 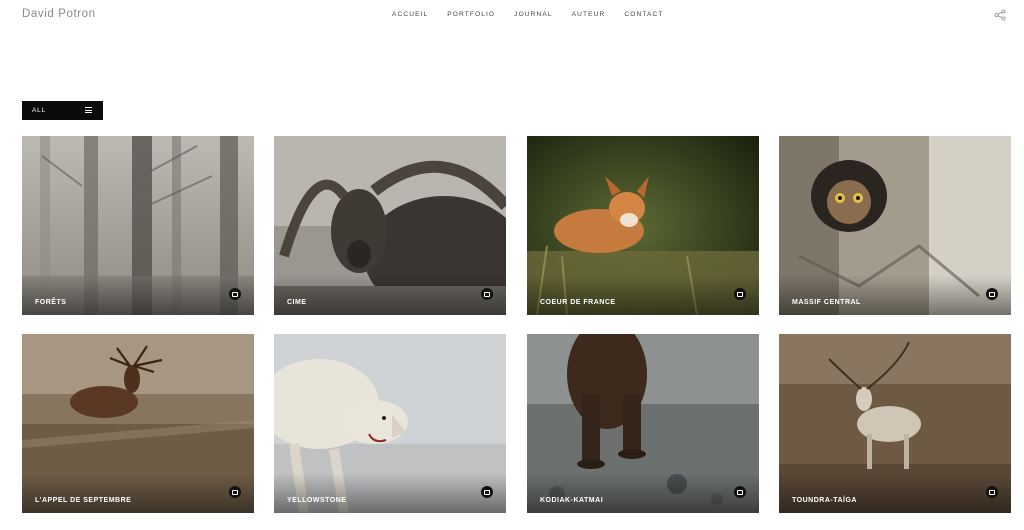 I want to click on nav-item-portfolio: PORTFOLIO, so click(x=471, y=14).